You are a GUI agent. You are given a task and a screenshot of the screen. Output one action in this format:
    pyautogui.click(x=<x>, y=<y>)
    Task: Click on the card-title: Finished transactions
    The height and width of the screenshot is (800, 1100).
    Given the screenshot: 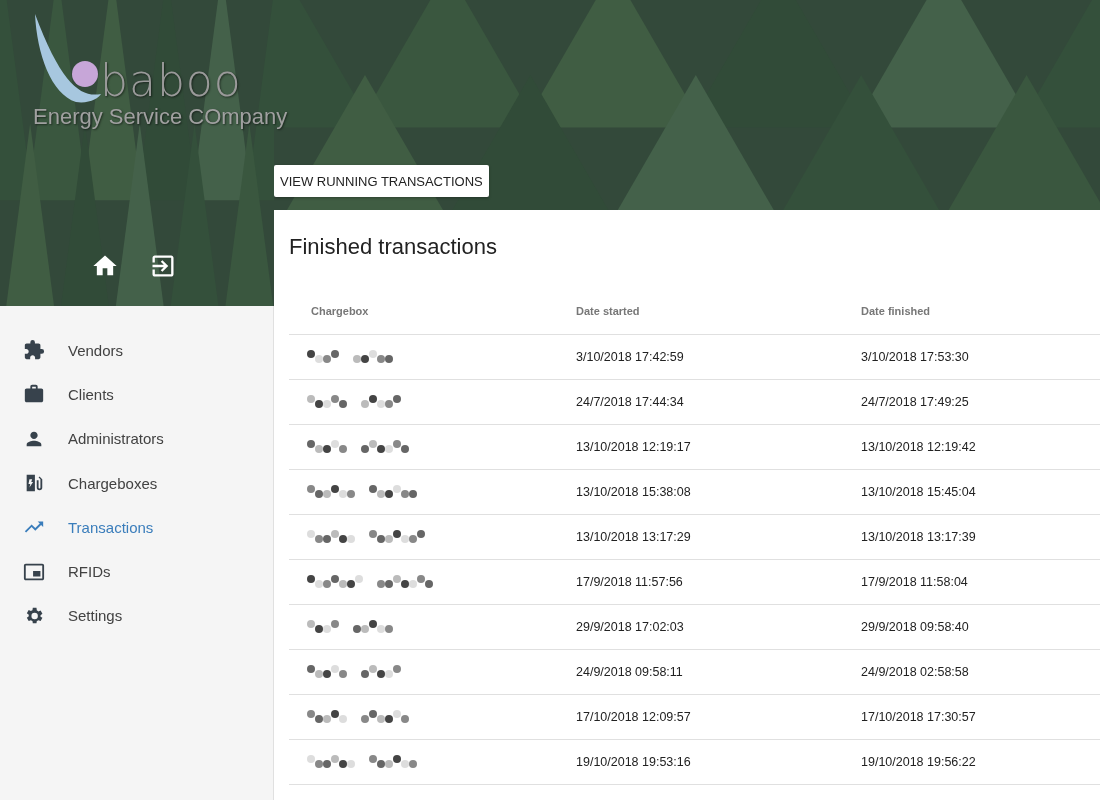 What is the action you would take?
    pyautogui.click(x=393, y=247)
    